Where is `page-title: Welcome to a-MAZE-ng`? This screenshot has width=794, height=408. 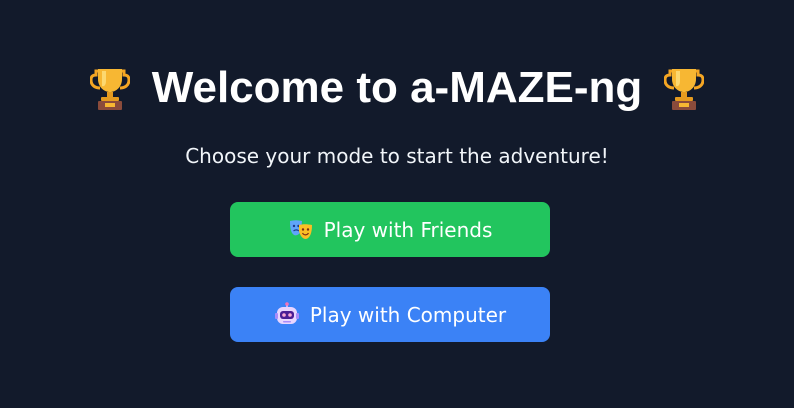
page-title: Welcome to a-MAZE-ng is located at coordinates (397, 87).